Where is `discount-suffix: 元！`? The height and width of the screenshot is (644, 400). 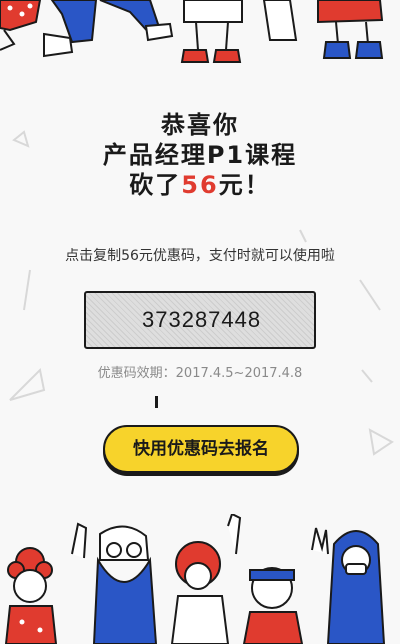 discount-suffix: 元！ is located at coordinates (244, 185).